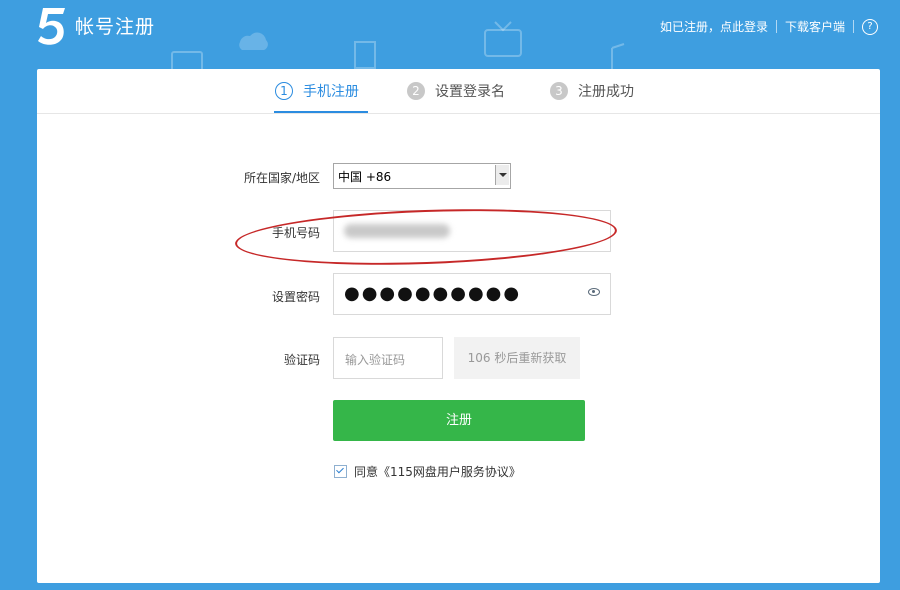 The width and height of the screenshot is (900, 590). I want to click on step-label: 注册成功, so click(606, 92).